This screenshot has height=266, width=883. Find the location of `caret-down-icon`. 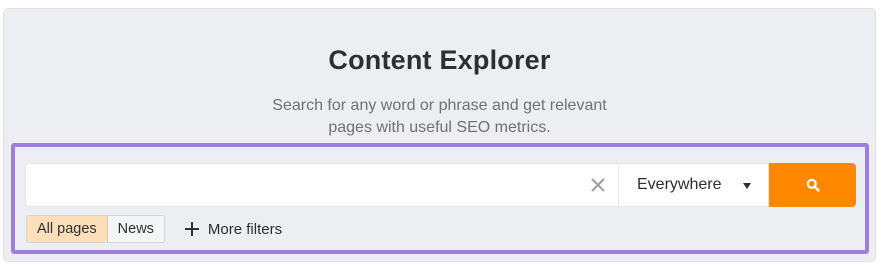

caret-down-icon is located at coordinates (747, 186).